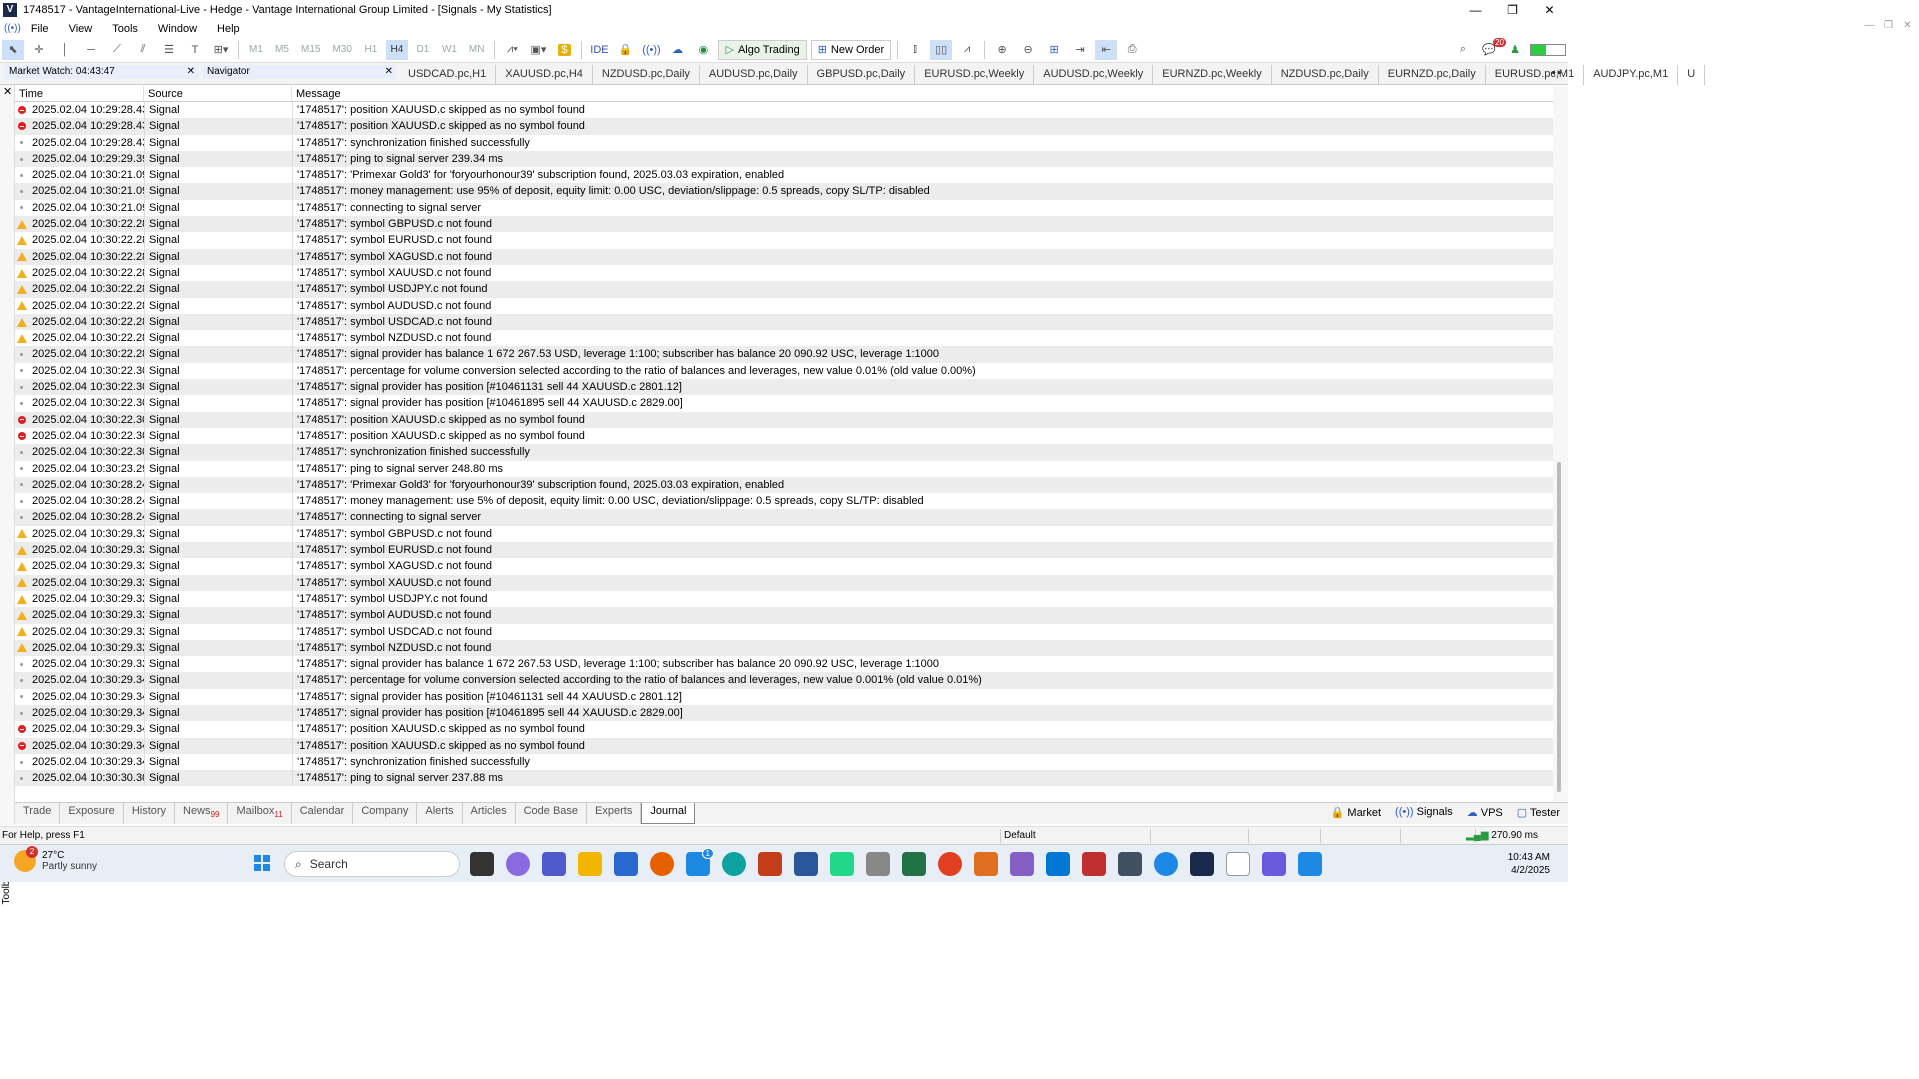 Image resolution: width=1919 pixels, height=1079 pixels. Describe the element at coordinates (754, 75) in the screenshot. I see `chart-tab: AUDUSD.pc,Daily` at that location.